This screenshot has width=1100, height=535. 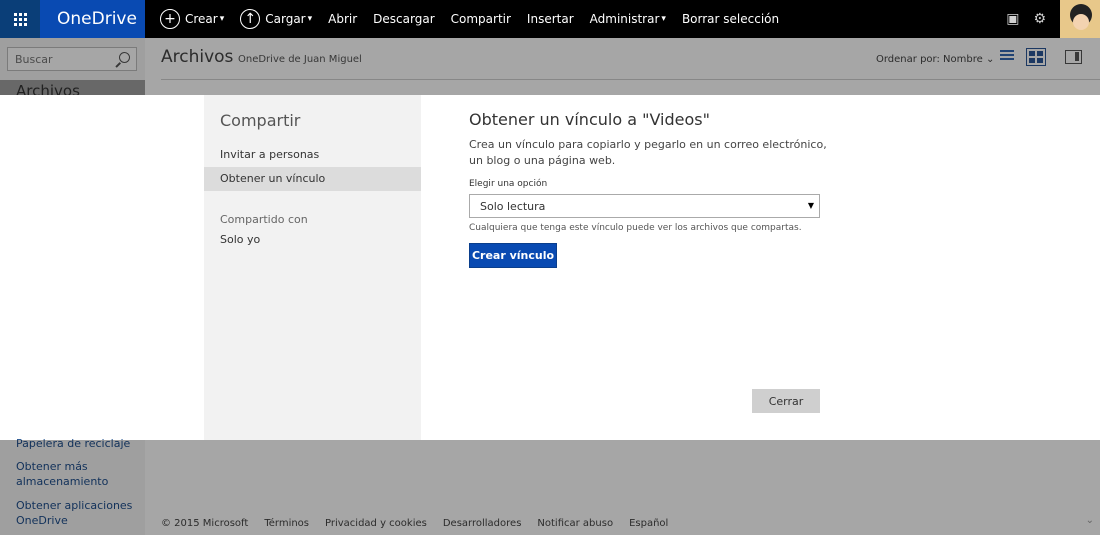 I want to click on top-right-controls: ▣ ⚙, so click(x=1053, y=19).